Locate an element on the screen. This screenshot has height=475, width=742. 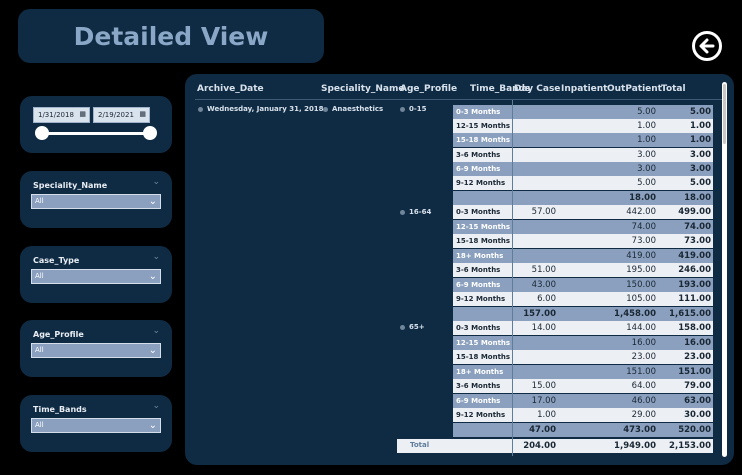
grand-total-text: Total is located at coordinates (420, 445).